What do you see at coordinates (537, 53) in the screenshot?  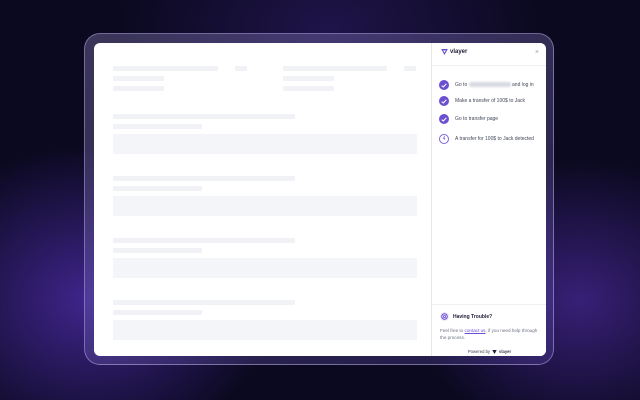 I see `close-icon: ×` at bounding box center [537, 53].